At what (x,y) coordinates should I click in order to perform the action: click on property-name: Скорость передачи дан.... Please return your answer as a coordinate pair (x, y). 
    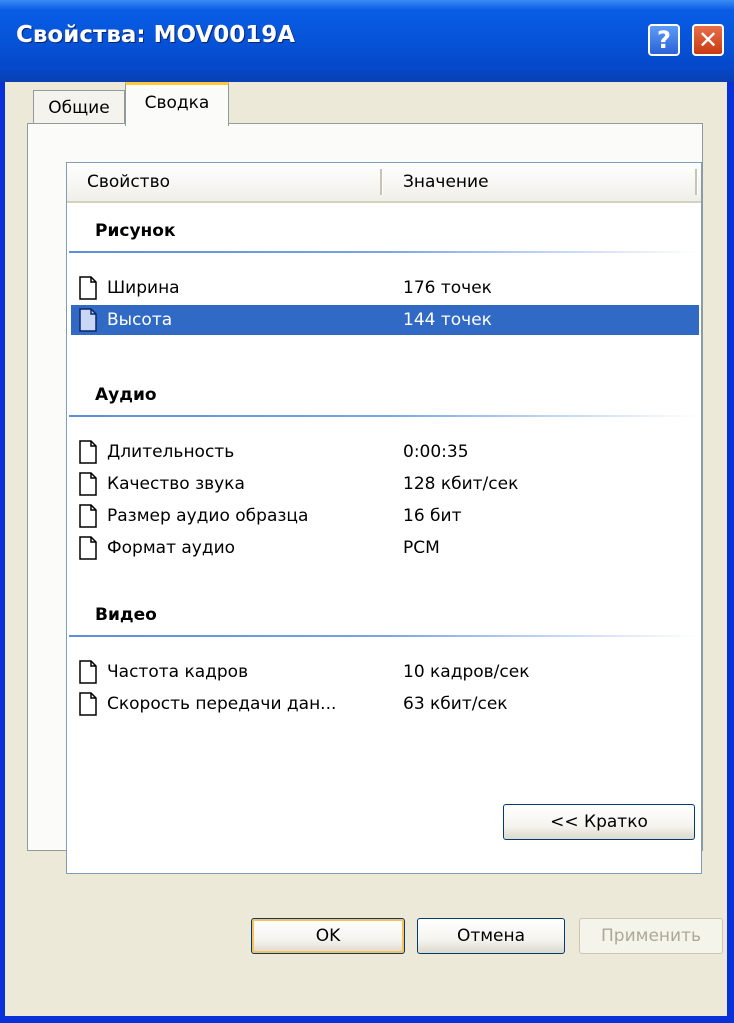
    Looking at the image, I should click on (222, 704).